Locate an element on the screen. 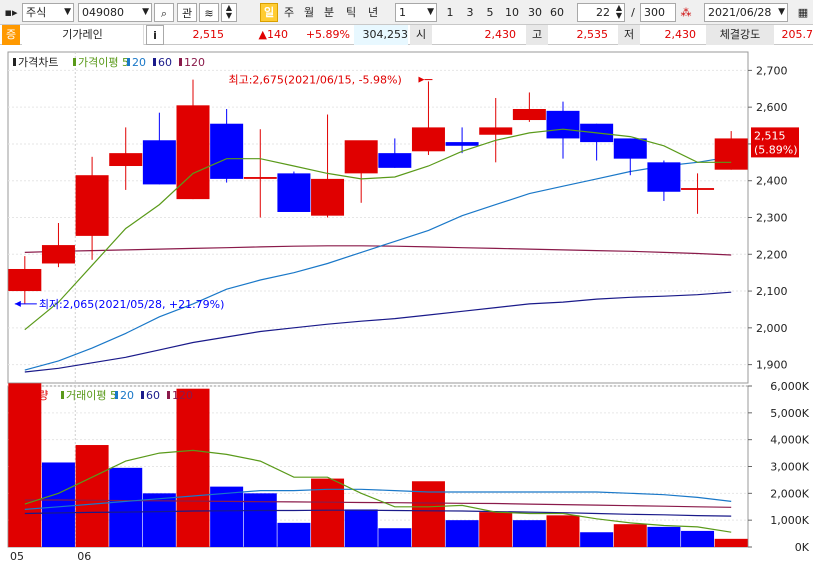  volume-tick-label: 6,000K is located at coordinates (789, 386).